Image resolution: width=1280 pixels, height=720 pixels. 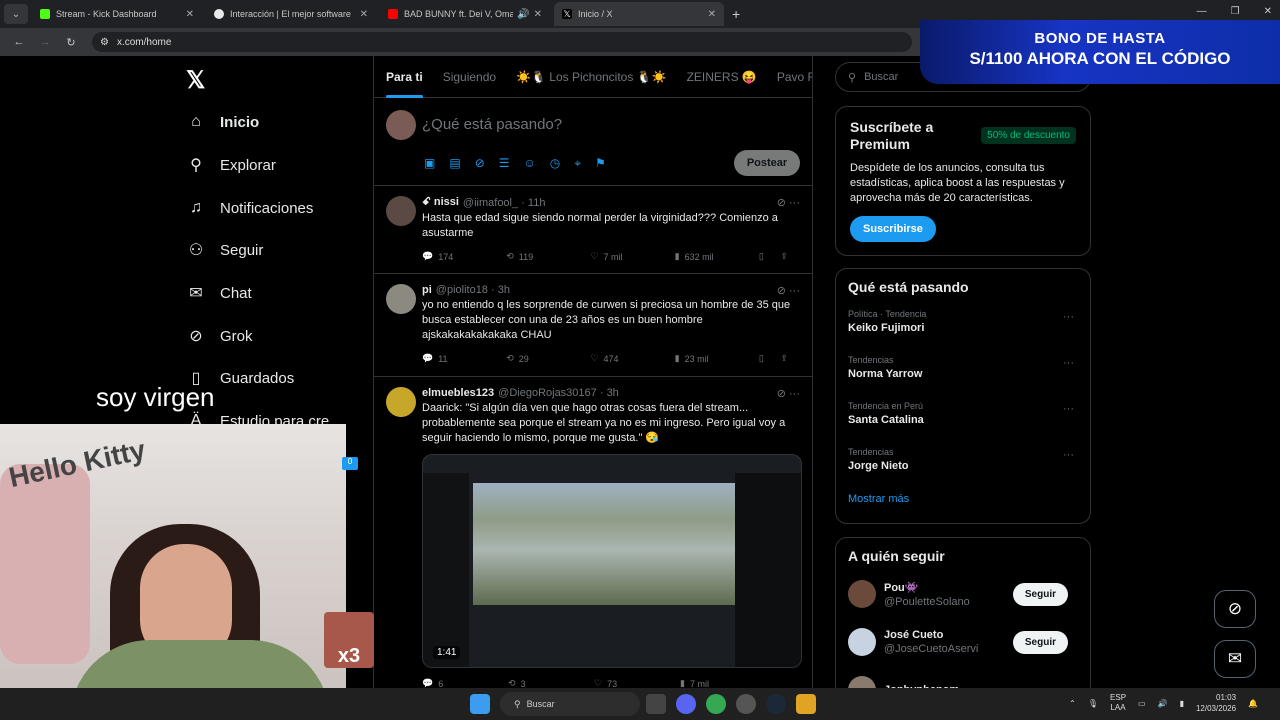 What do you see at coordinates (686, 704) in the screenshot?
I see `discord-icon` at bounding box center [686, 704].